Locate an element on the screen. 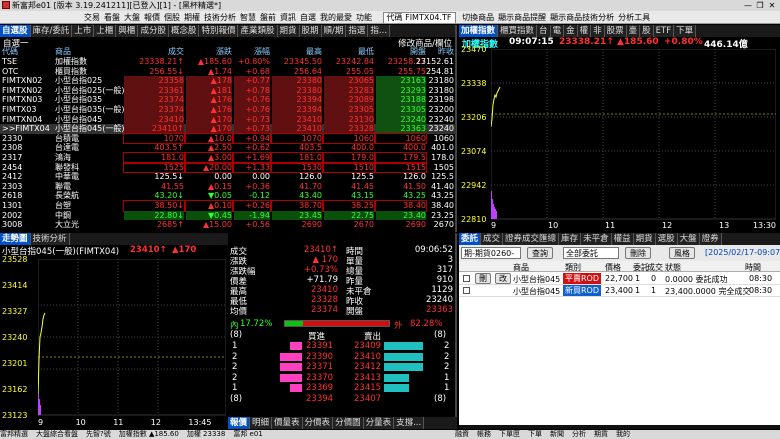 This screenshot has height=439, width=780. tab: 成交 is located at coordinates (492, 239).